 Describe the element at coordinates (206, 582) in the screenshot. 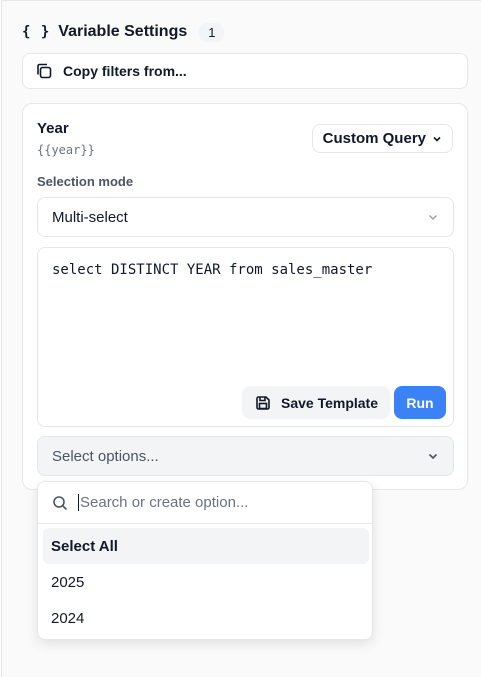

I see `option-item: 2025` at that location.